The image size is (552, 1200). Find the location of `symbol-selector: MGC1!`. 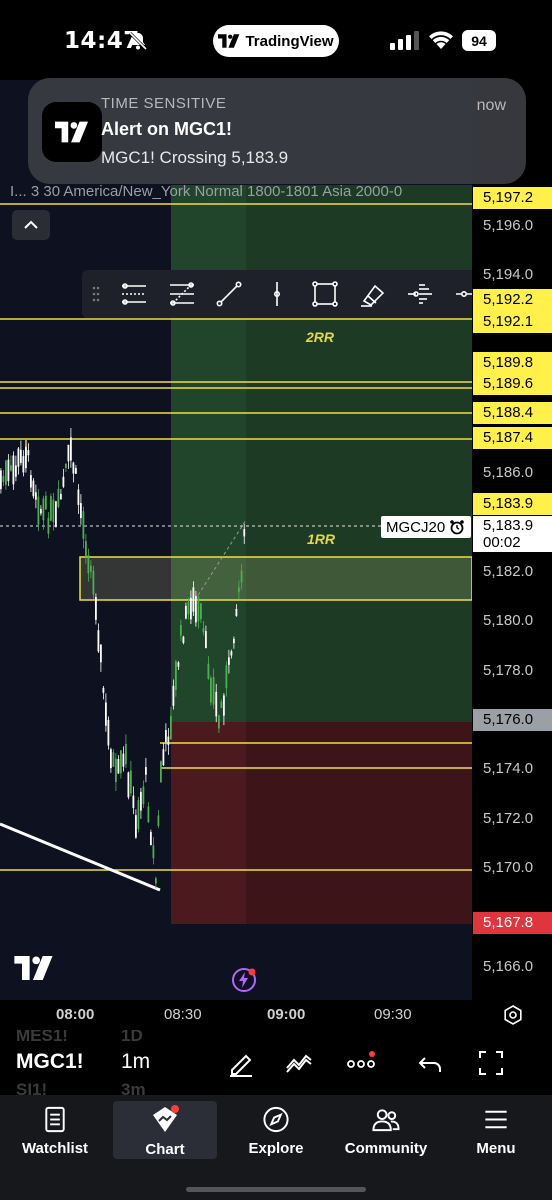

symbol-selector: MGC1! is located at coordinates (50, 1062).